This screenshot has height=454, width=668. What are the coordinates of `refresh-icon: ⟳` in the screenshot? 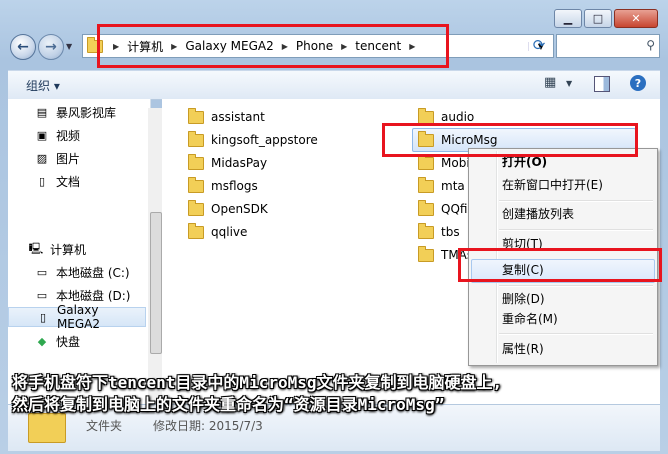 It's located at (539, 45).